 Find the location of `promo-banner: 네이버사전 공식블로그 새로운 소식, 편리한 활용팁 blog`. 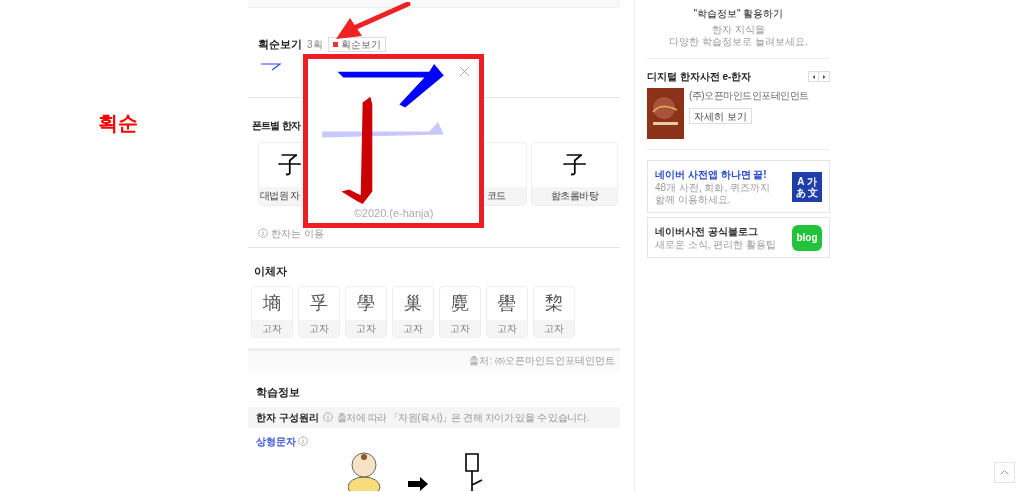

promo-banner: 네이버사전 공식블로그 새로운 소식, 편리한 활용팁 blog is located at coordinates (738, 237).